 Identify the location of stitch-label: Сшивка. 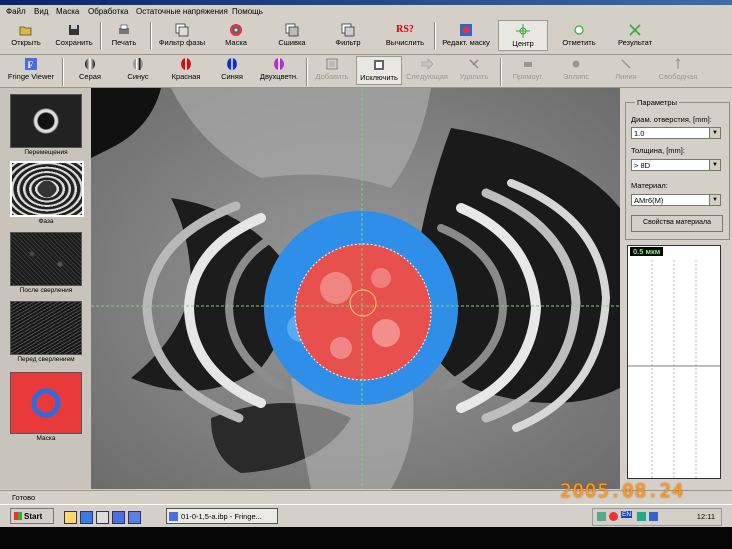
(292, 42).